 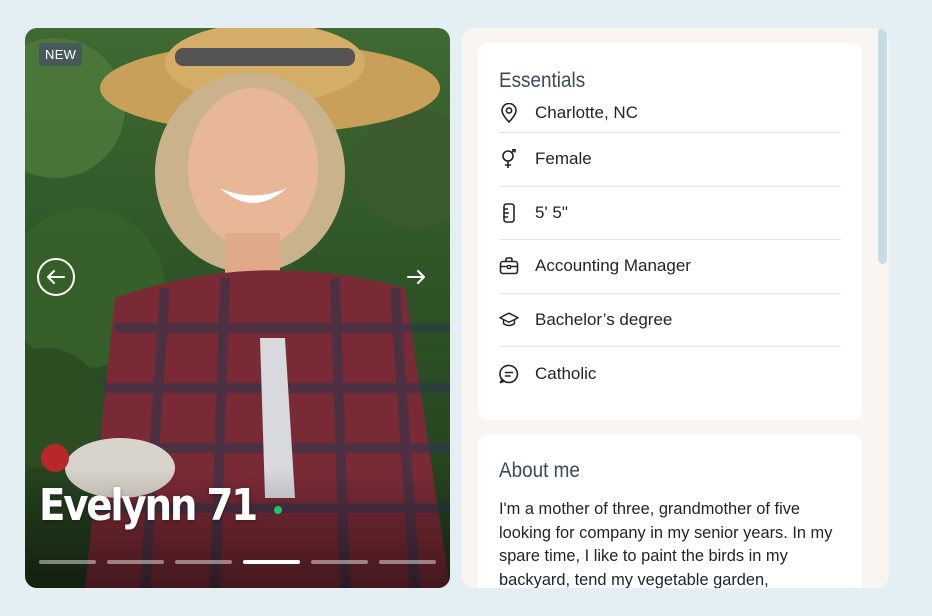 What do you see at coordinates (882, 146) in the screenshot?
I see `details-scrollbar` at bounding box center [882, 146].